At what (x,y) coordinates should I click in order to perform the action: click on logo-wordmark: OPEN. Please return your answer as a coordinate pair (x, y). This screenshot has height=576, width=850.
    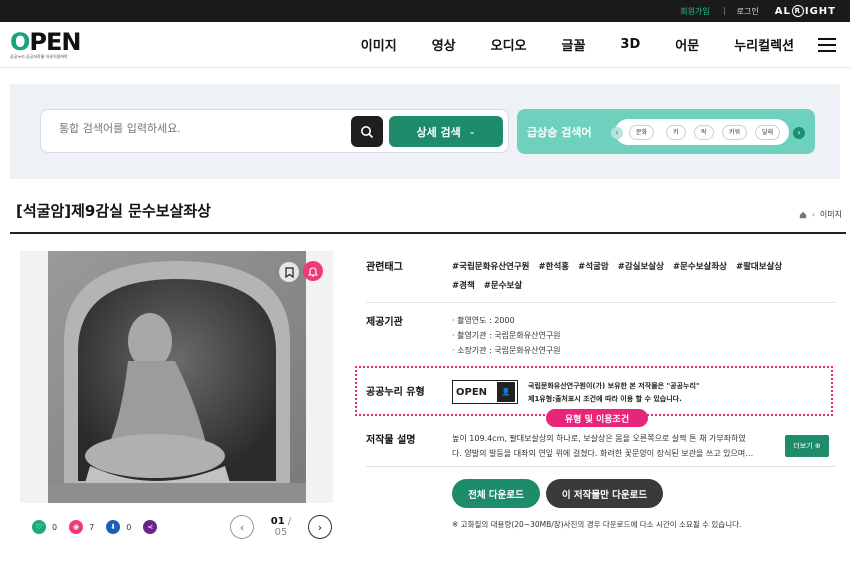
    Looking at the image, I should click on (45, 41).